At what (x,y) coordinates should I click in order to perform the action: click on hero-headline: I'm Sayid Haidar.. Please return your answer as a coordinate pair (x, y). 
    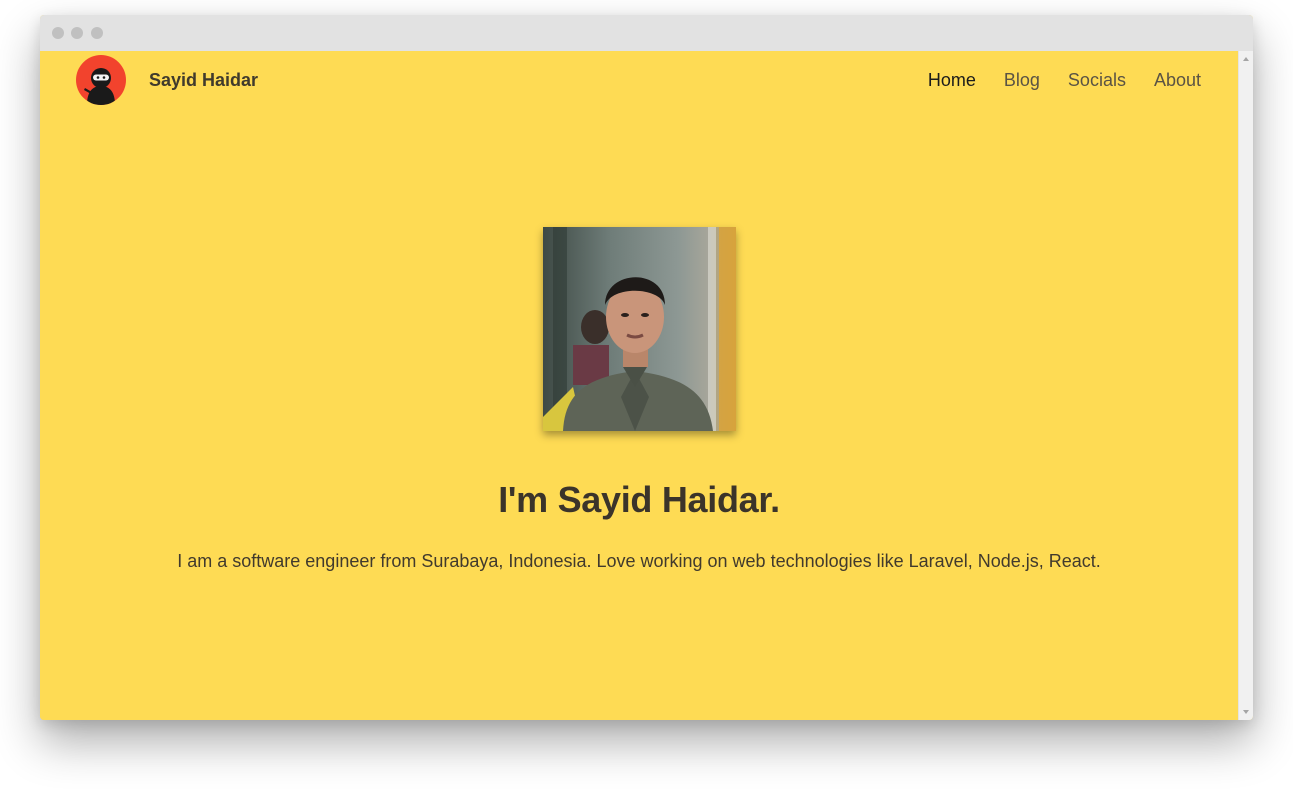
    Looking at the image, I should click on (639, 499).